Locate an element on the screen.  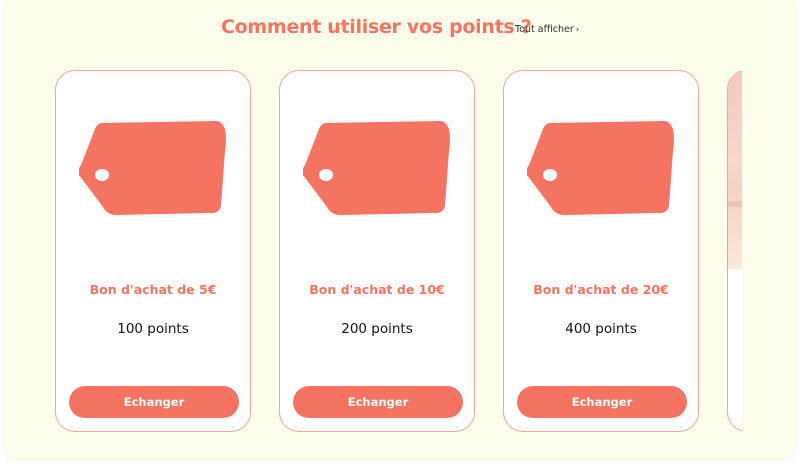
see-all-label: Tout afficher is located at coordinates (544, 29).